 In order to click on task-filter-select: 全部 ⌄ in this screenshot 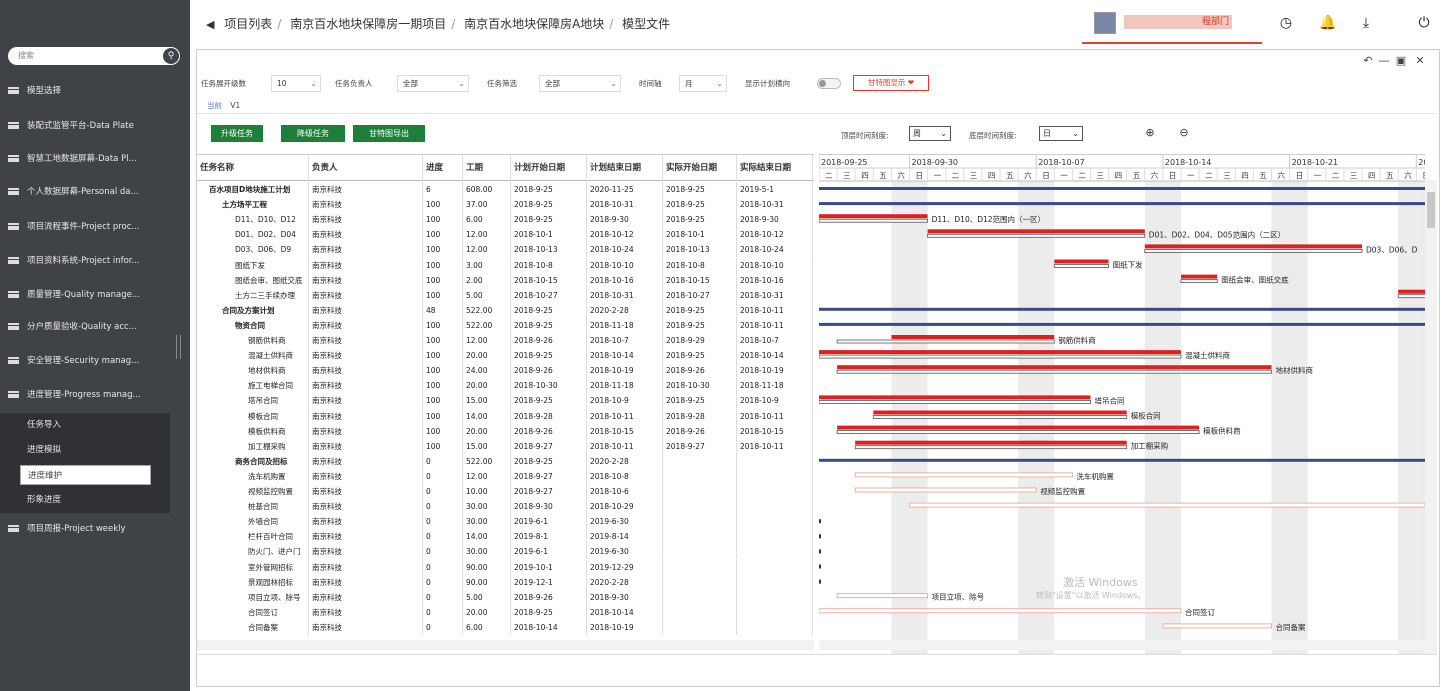, I will do `click(580, 83)`.